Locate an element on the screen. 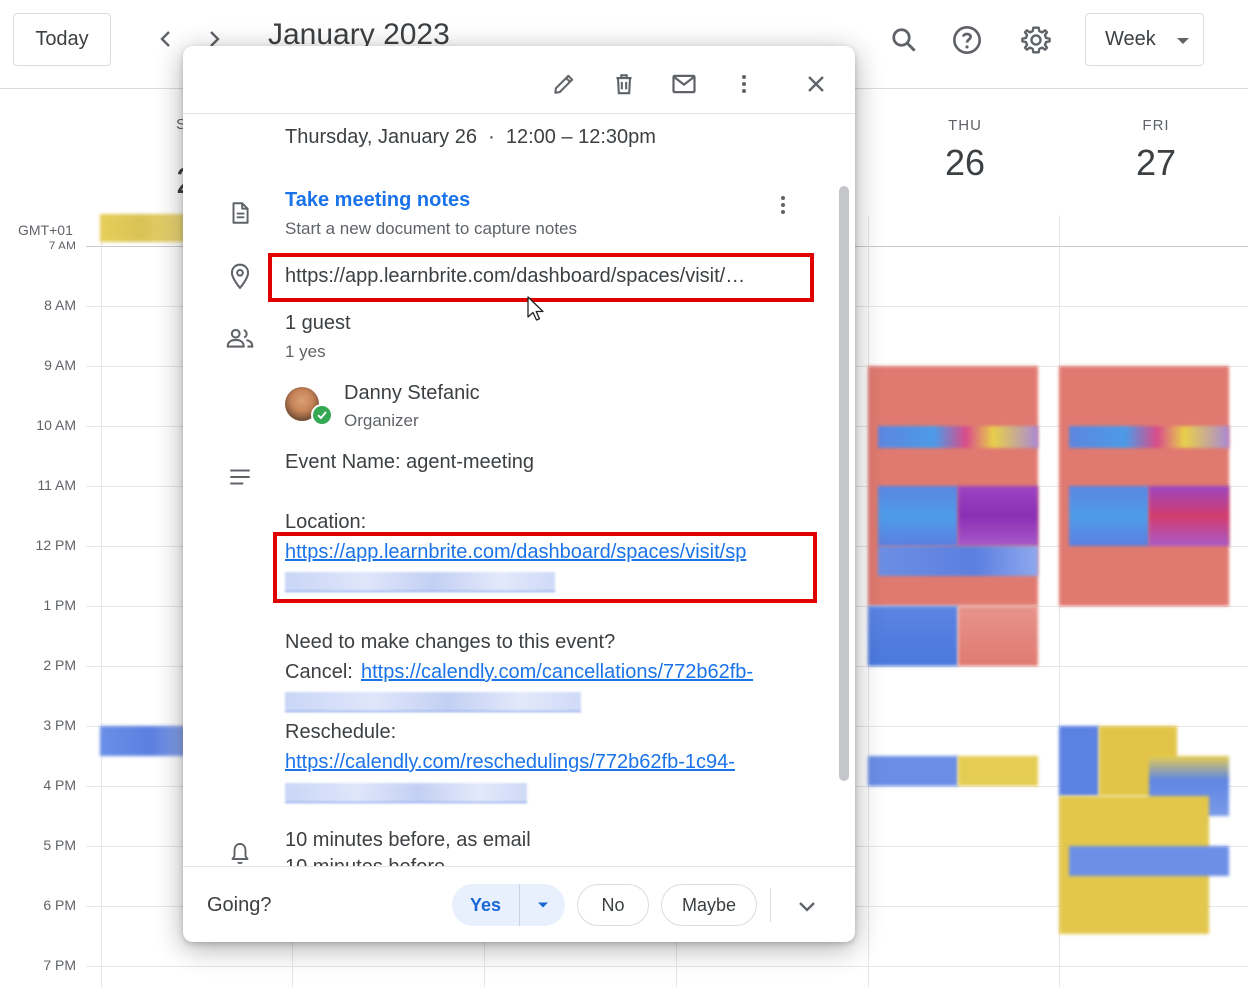 The height and width of the screenshot is (987, 1248). organizer-name: Danny Stefanic is located at coordinates (412, 393).